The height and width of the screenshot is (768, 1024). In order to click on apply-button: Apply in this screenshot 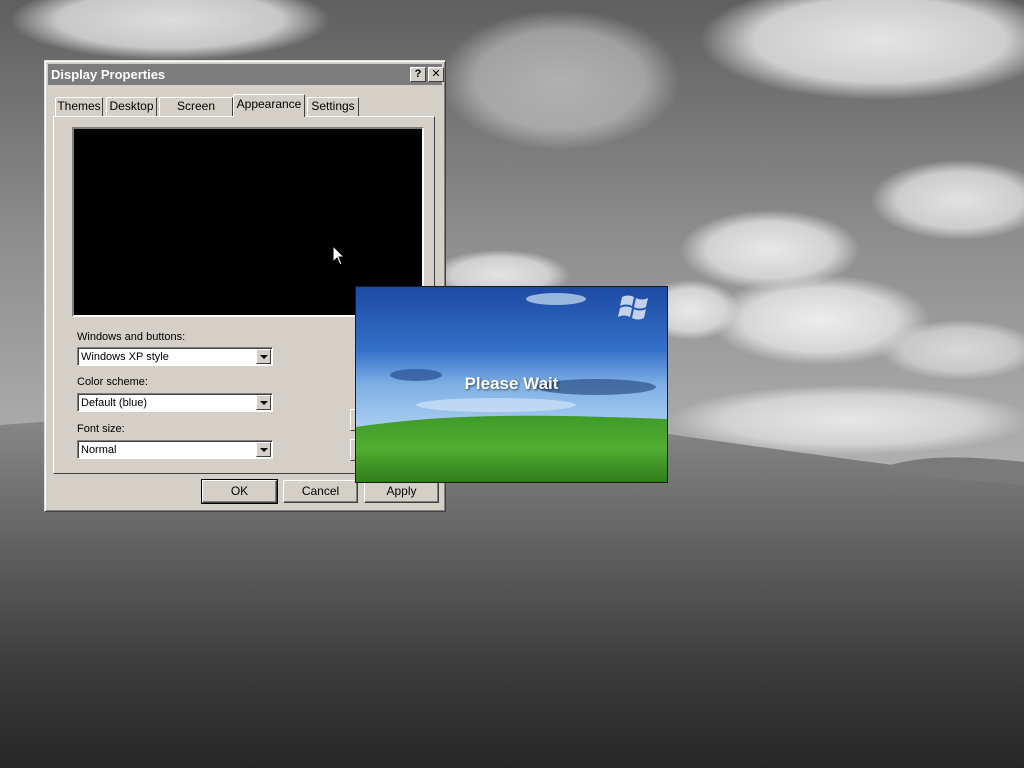, I will do `click(401, 491)`.